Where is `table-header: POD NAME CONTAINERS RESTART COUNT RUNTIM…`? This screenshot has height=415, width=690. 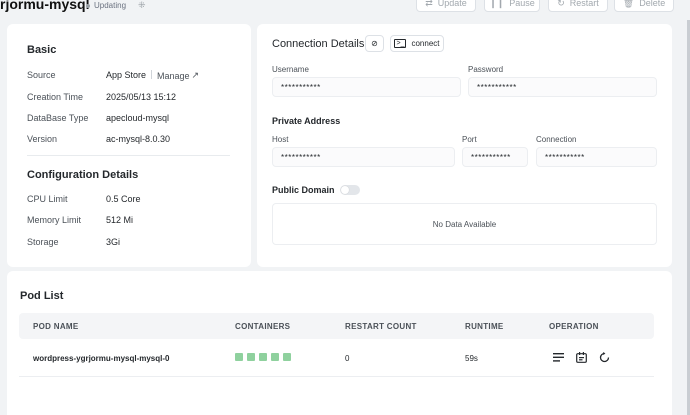
table-header: POD NAME CONTAINERS RESTART COUNT RUNTIM… is located at coordinates (336, 326).